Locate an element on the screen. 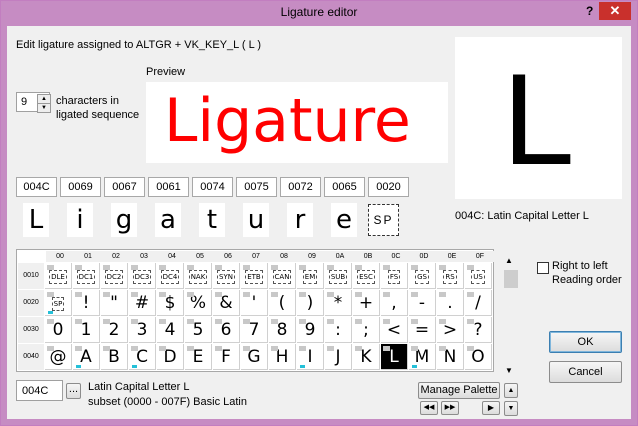 The height and width of the screenshot is (426, 638). seq-code-9: 0020 is located at coordinates (388, 187).